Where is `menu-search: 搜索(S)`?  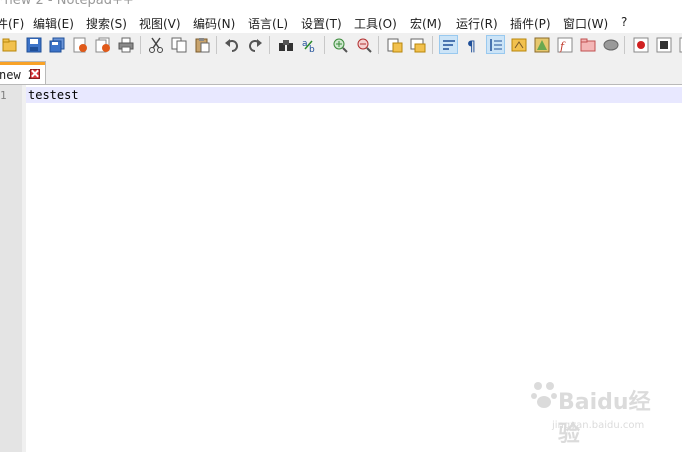 menu-search: 搜索(S) is located at coordinates (106, 23).